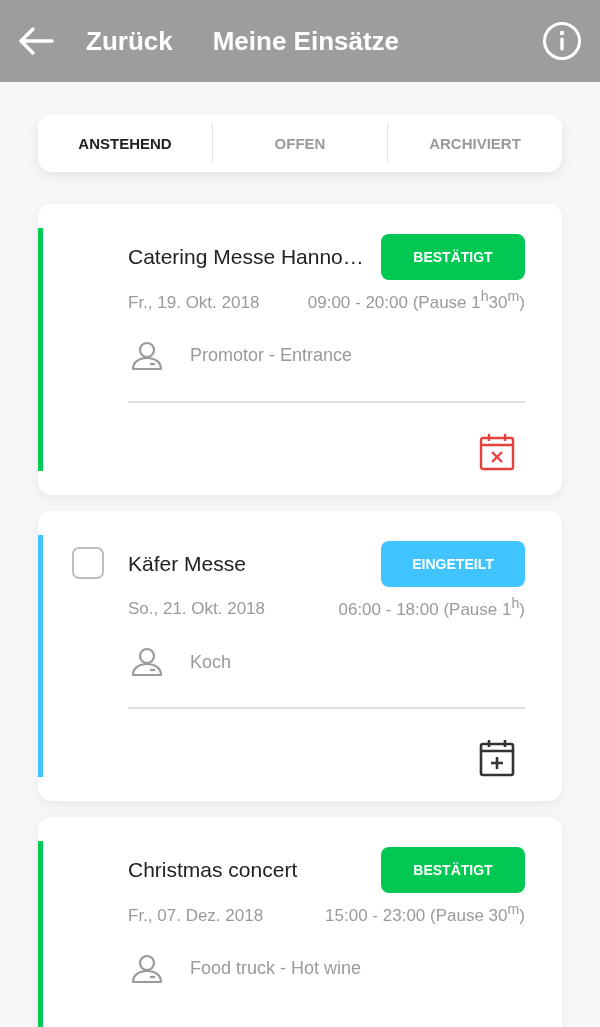  I want to click on assignment-time: 06:00 - 18:00 (Pause 1$^{h}$), so click(431, 607).